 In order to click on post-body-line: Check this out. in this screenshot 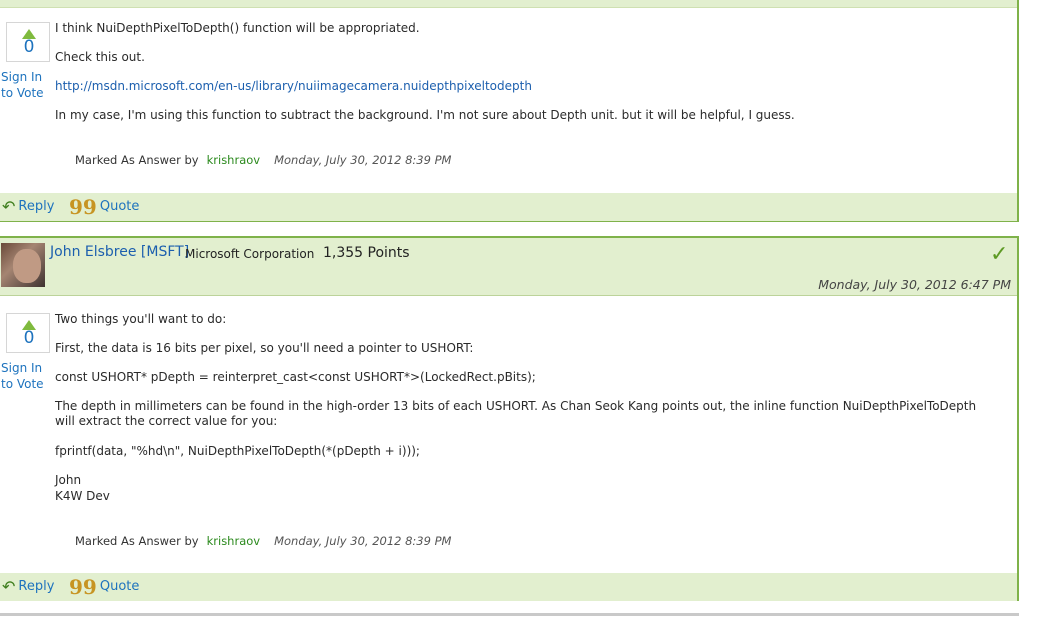, I will do `click(100, 57)`.